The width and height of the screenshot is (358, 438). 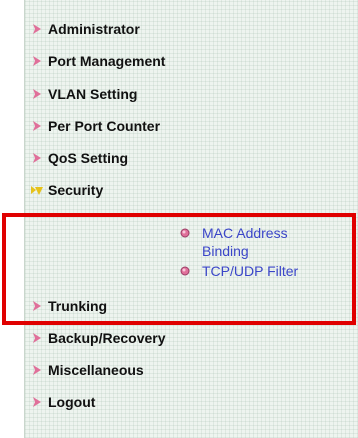 I want to click on menu-item-label: Security, so click(x=76, y=190).